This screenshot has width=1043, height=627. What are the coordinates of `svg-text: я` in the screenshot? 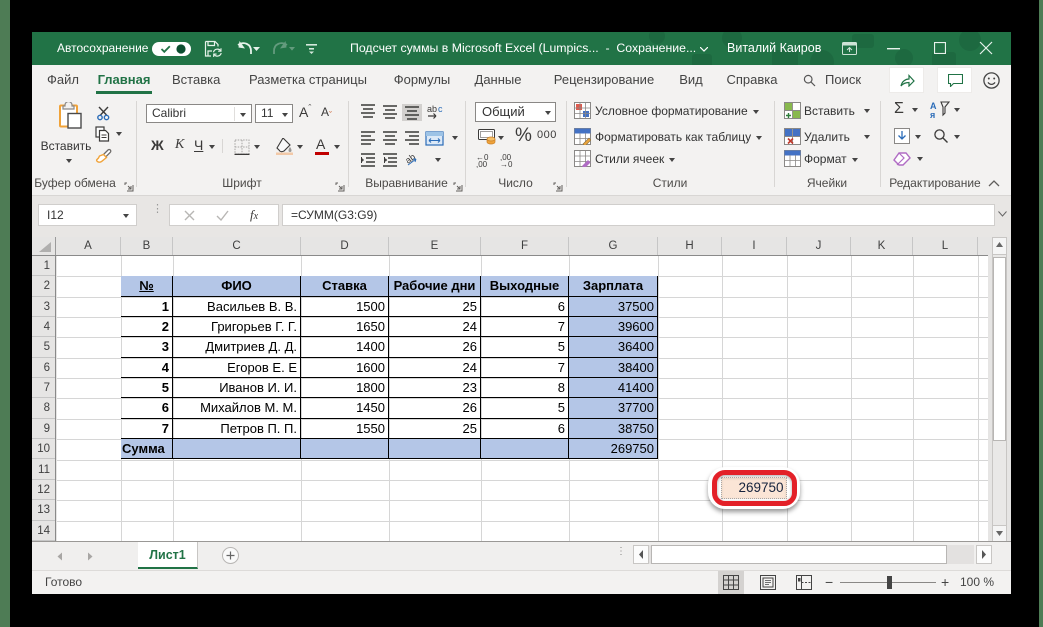 It's located at (932, 114).